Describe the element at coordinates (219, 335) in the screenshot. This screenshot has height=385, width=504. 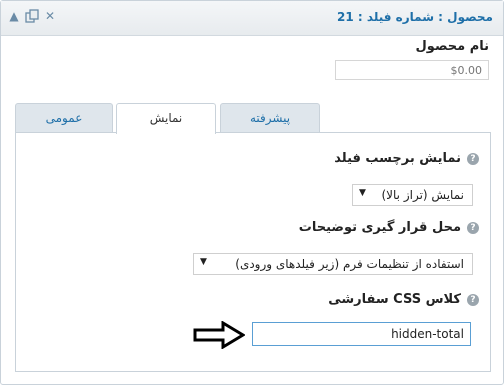
I see `right-arrow-icon` at that location.